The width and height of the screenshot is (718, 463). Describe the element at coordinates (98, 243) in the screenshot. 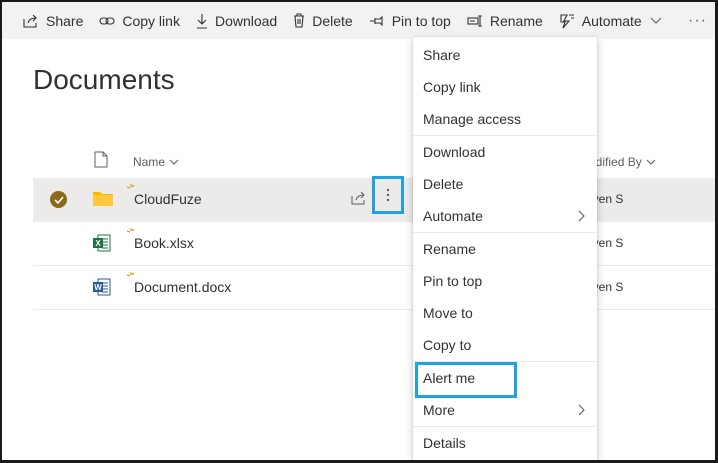

I see `svg-text: X` at that location.